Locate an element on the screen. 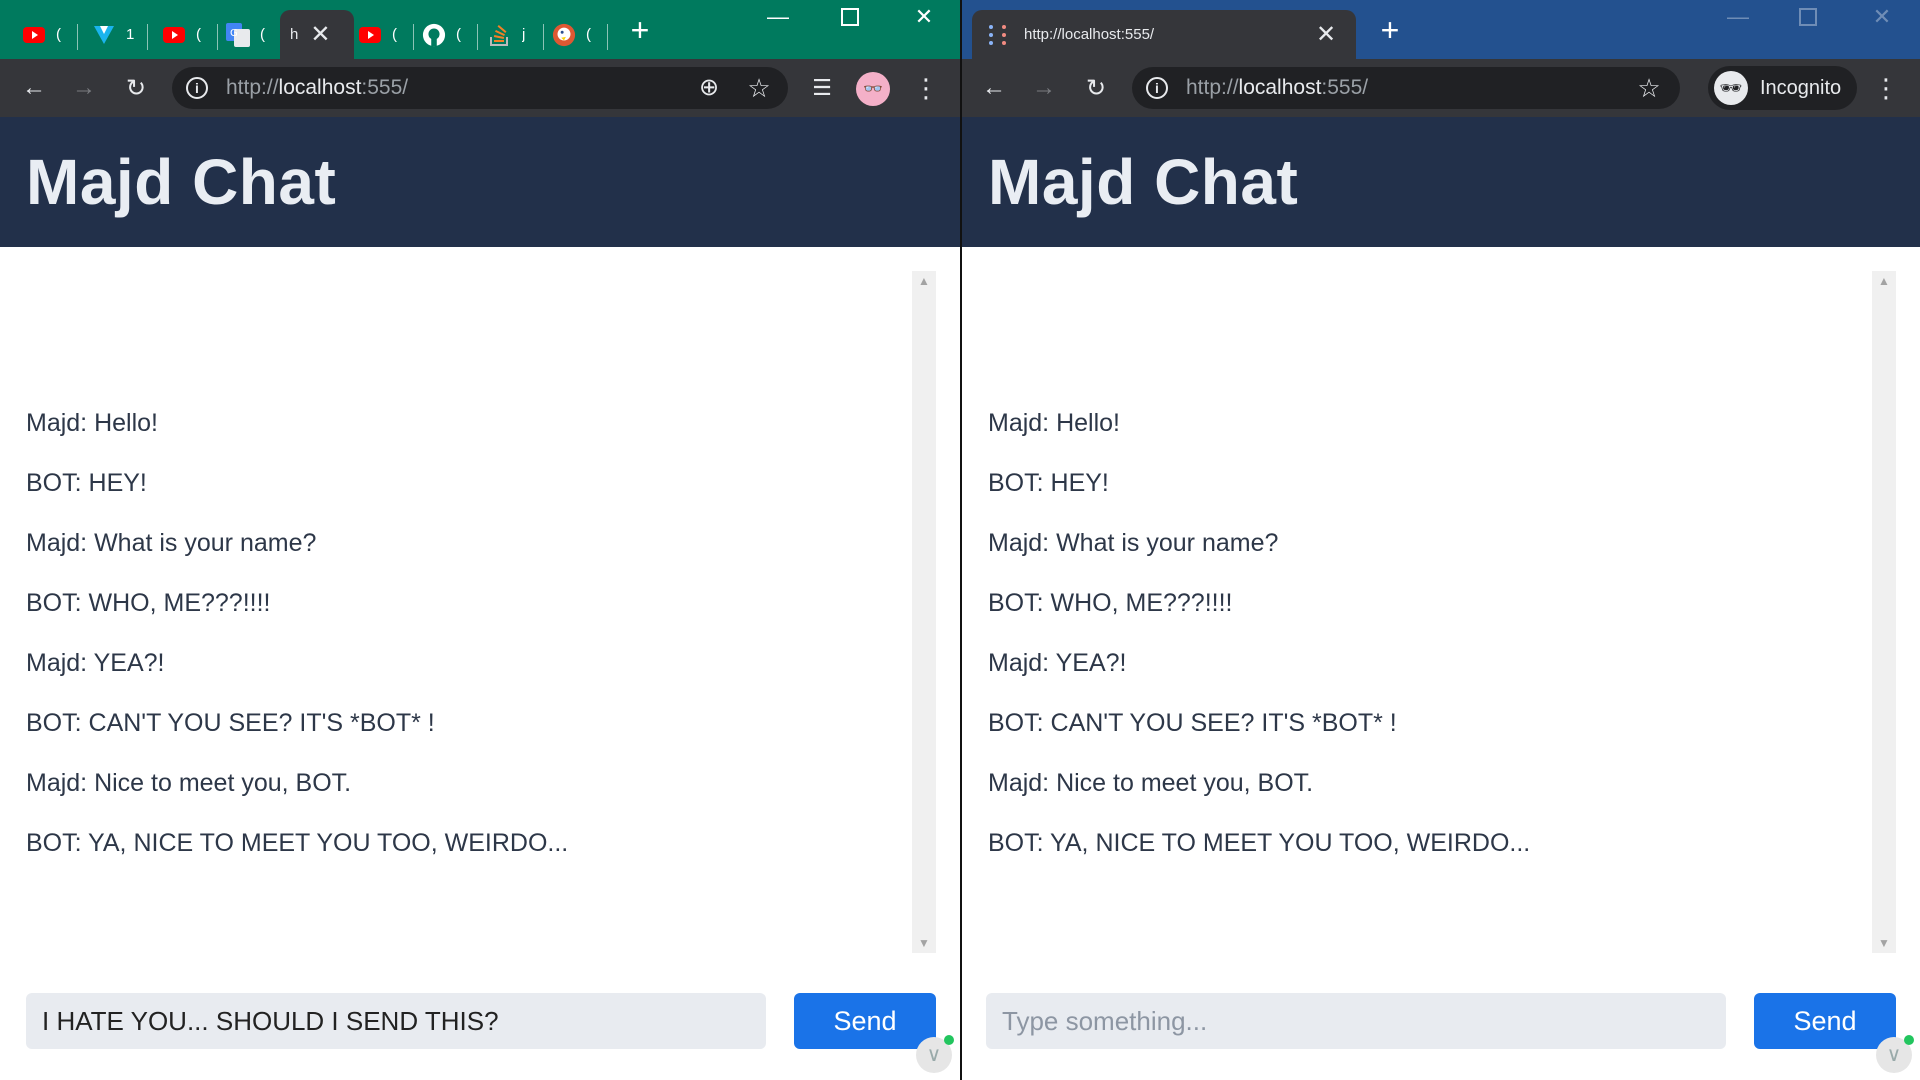 The height and width of the screenshot is (1080, 1920). incognito-indicator: 🕶 Incognito is located at coordinates (1783, 88).